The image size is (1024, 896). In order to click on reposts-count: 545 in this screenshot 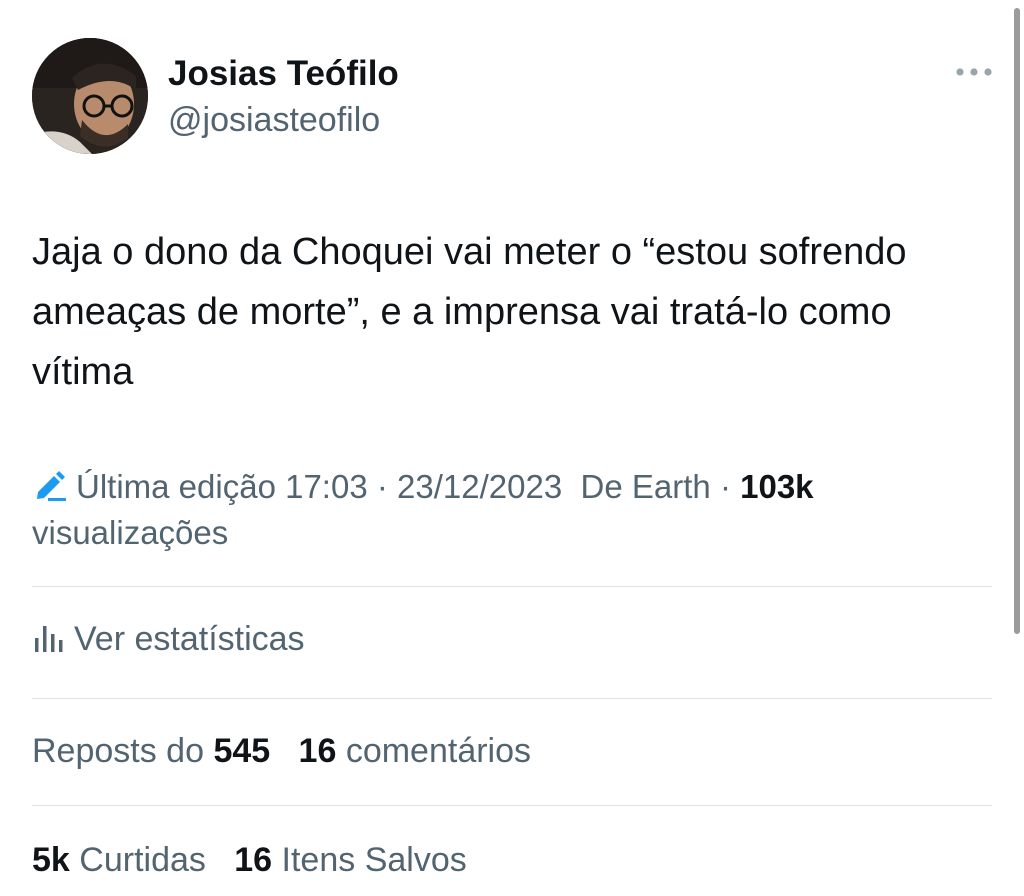, I will do `click(242, 751)`.